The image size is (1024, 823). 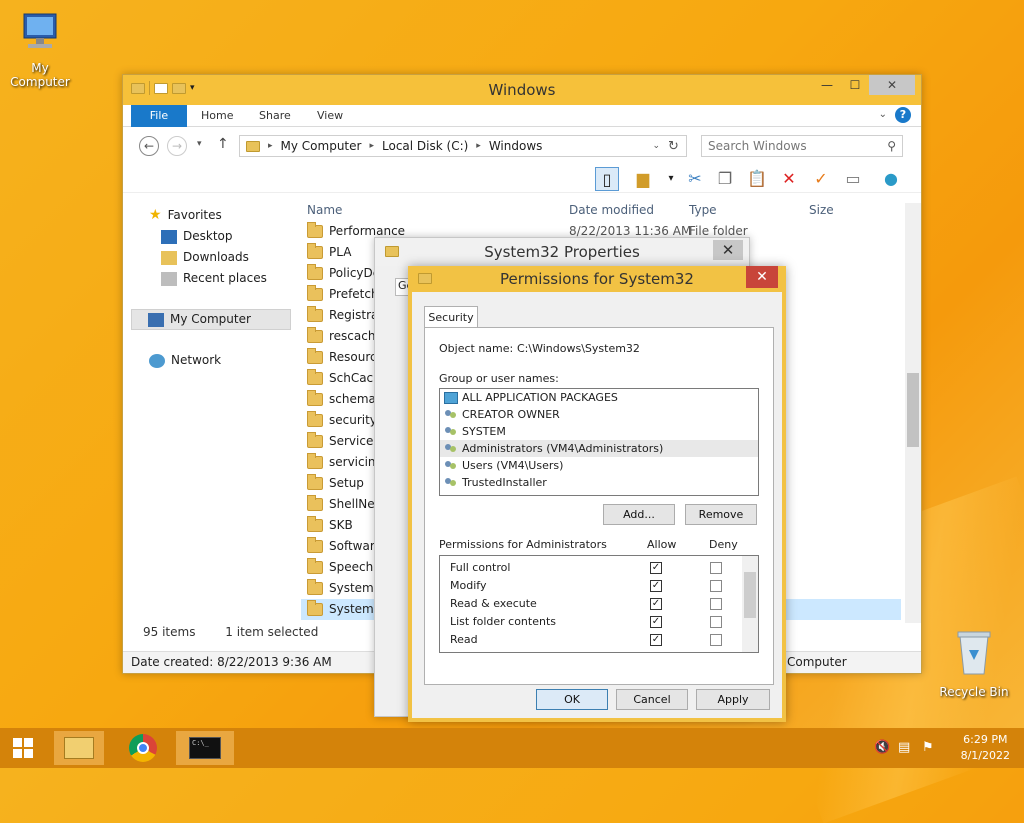 I want to click on address-dropdown-icon: ⌄, so click(x=656, y=146).